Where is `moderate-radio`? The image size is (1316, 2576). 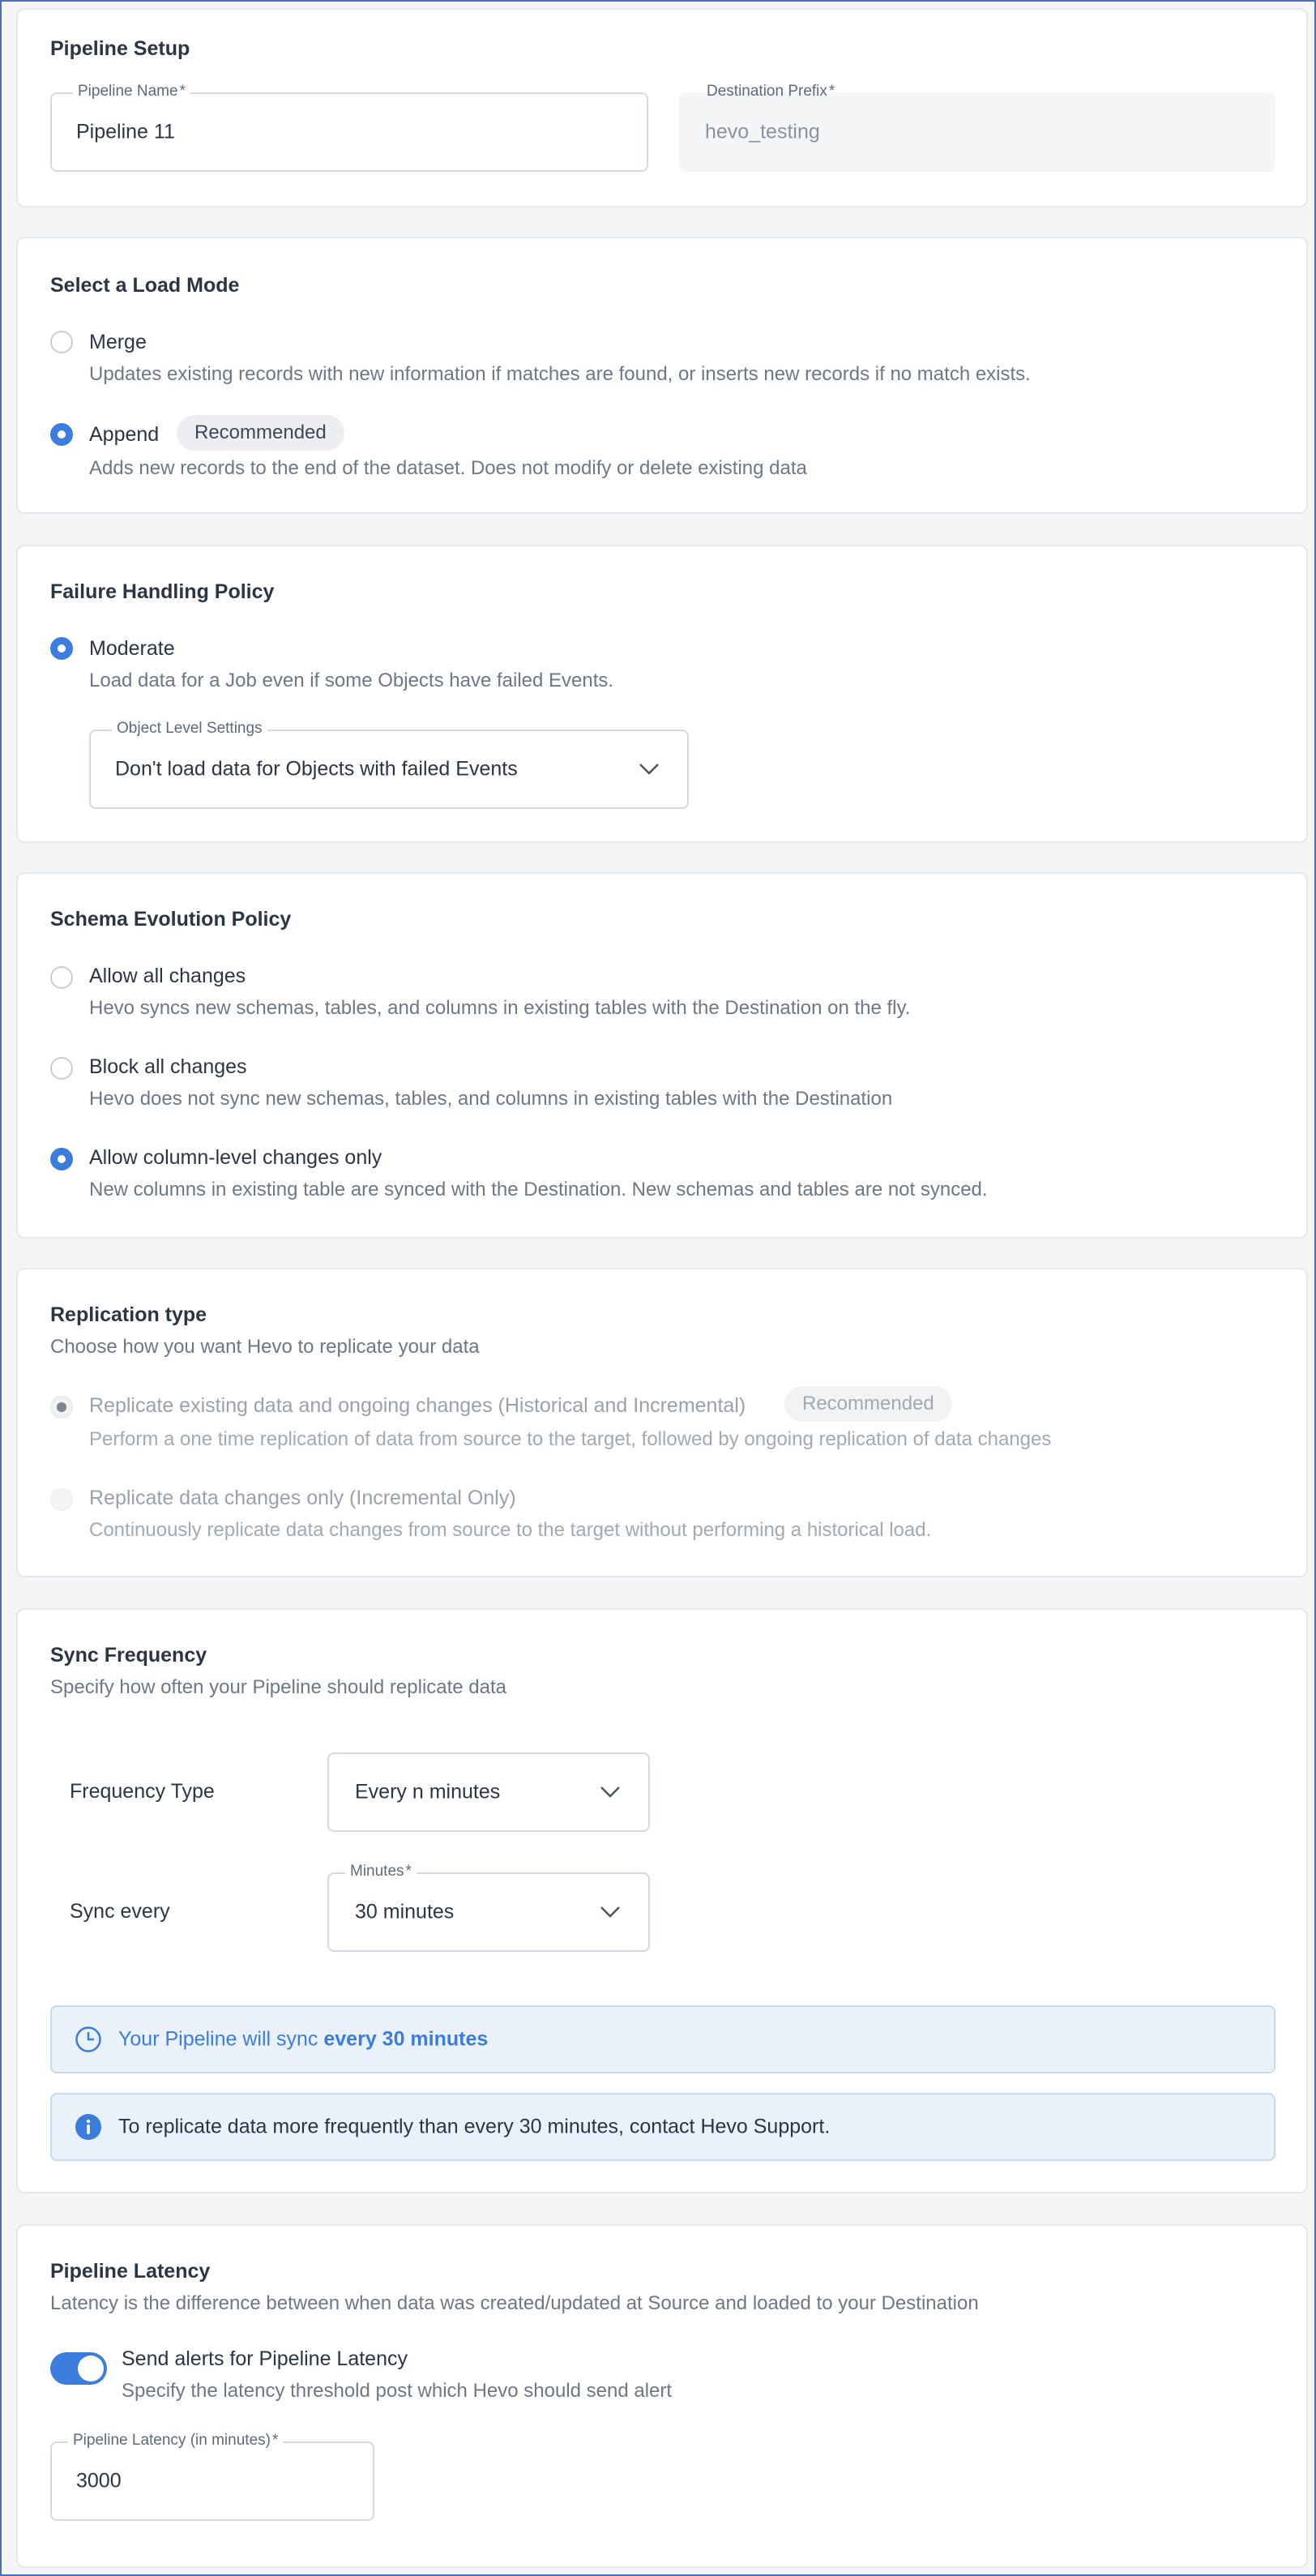
moderate-radio is located at coordinates (61, 648).